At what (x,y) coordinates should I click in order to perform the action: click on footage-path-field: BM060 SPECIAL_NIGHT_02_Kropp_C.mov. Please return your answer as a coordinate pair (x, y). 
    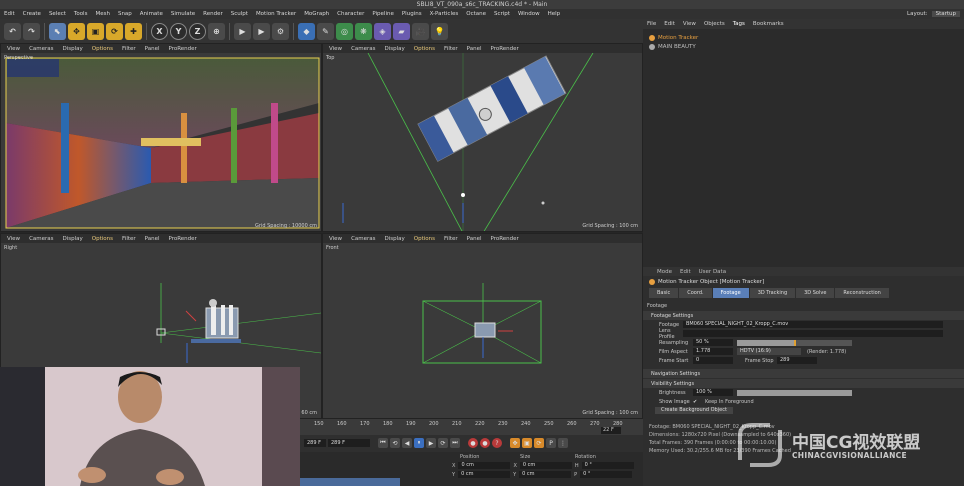
    Looking at the image, I should click on (813, 324).